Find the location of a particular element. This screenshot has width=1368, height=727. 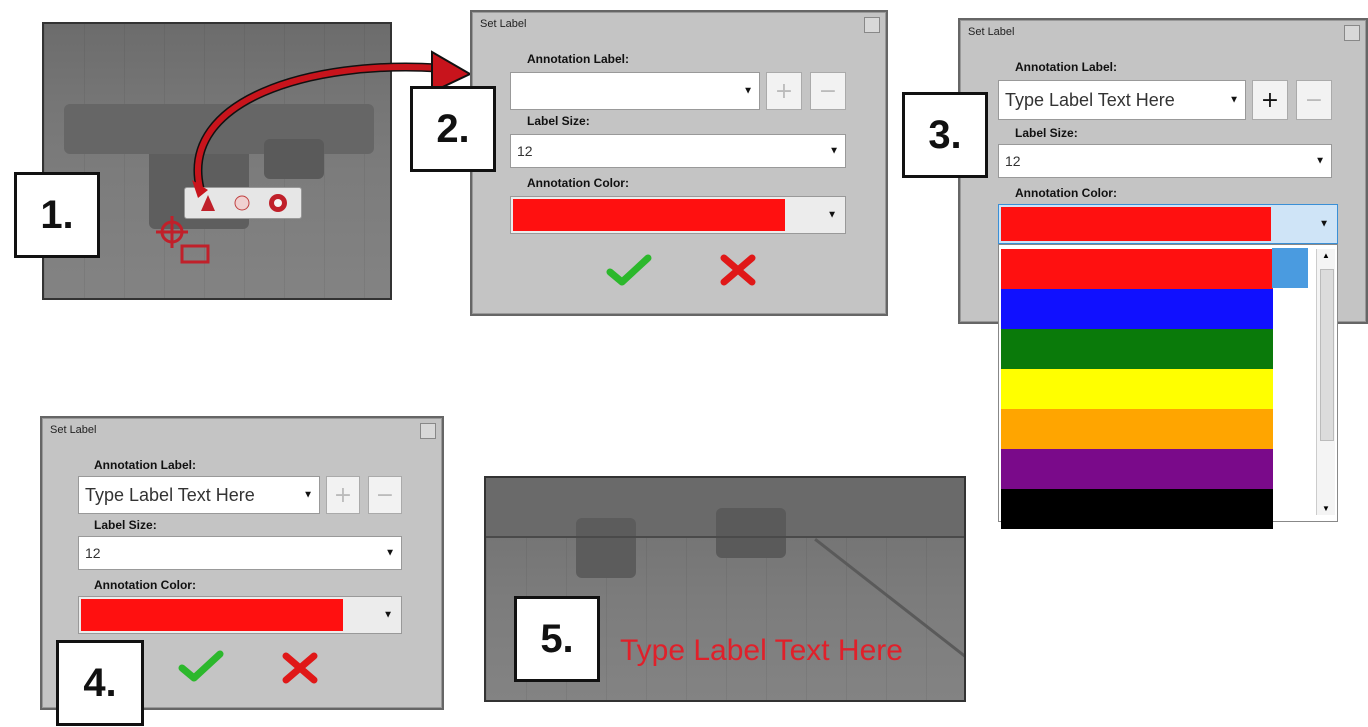

scroll-thumb is located at coordinates (1327, 355).